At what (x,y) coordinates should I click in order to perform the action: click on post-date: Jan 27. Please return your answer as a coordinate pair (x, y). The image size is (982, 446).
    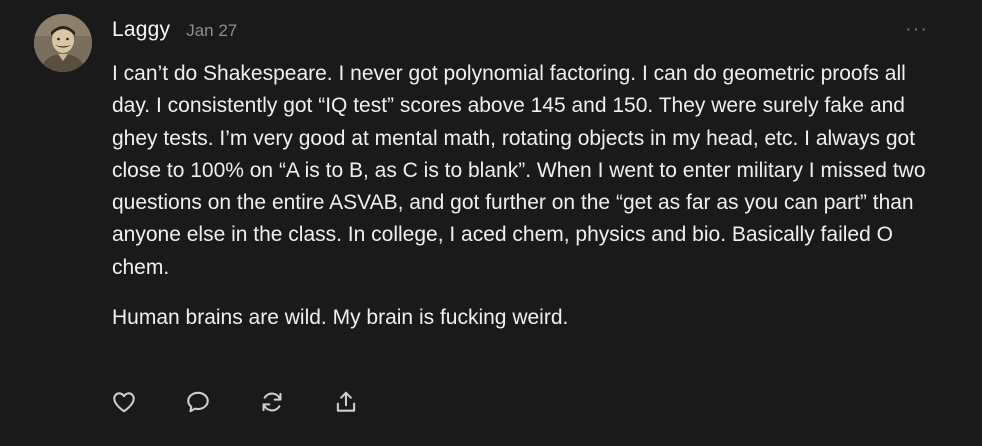
    Looking at the image, I should click on (211, 31).